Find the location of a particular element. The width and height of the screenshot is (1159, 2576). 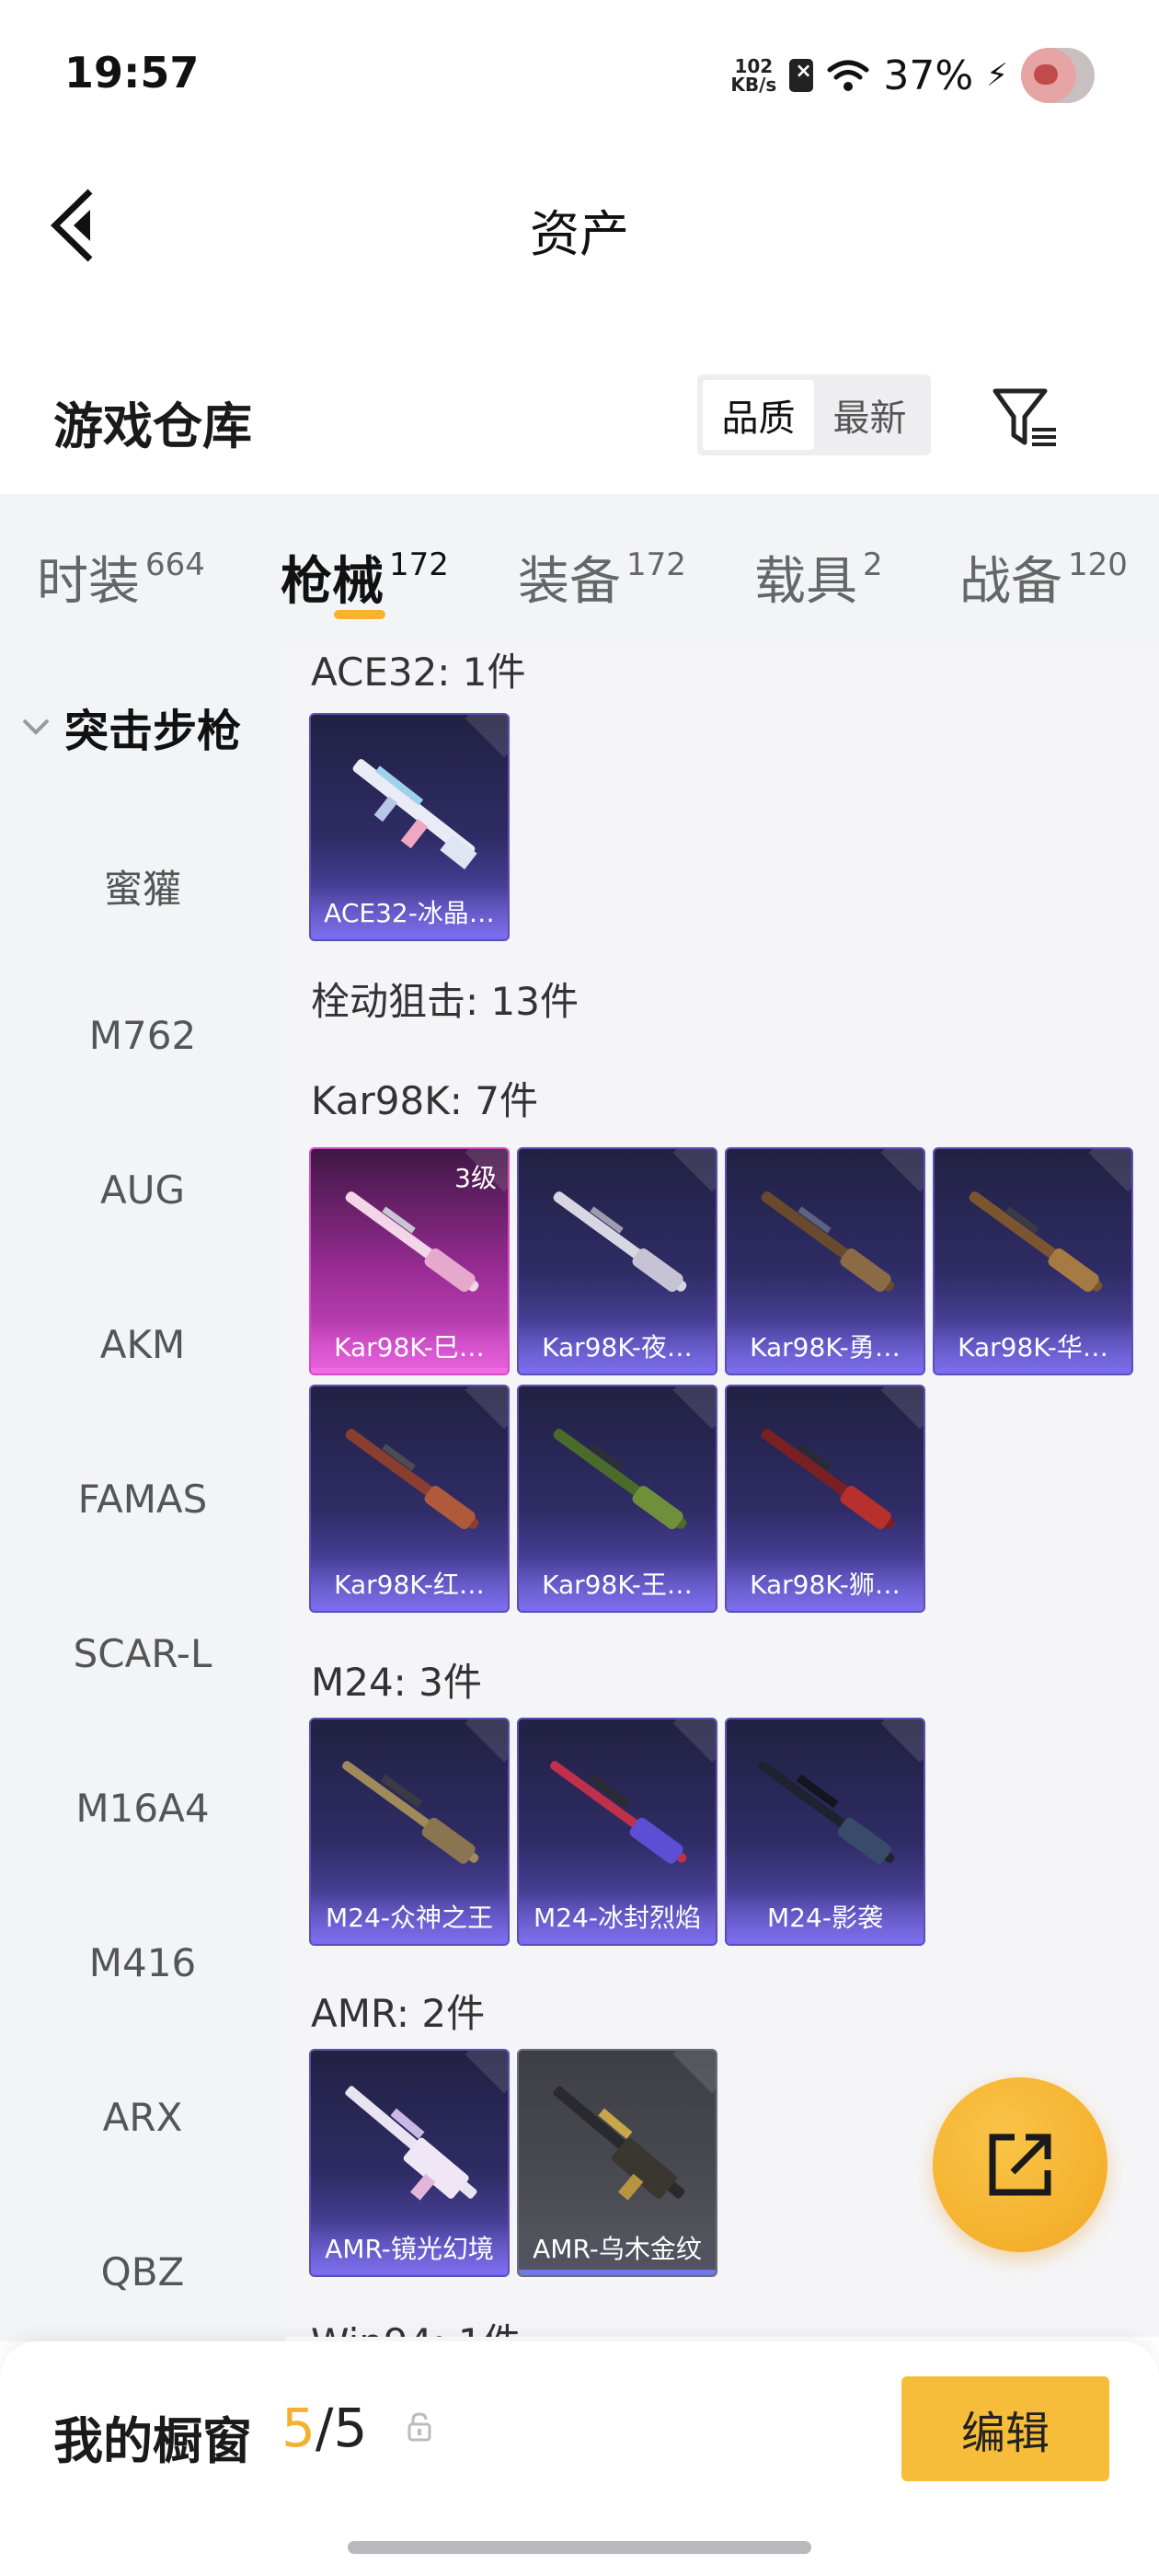

weapon-card: M24-众神之王 is located at coordinates (409, 1832).